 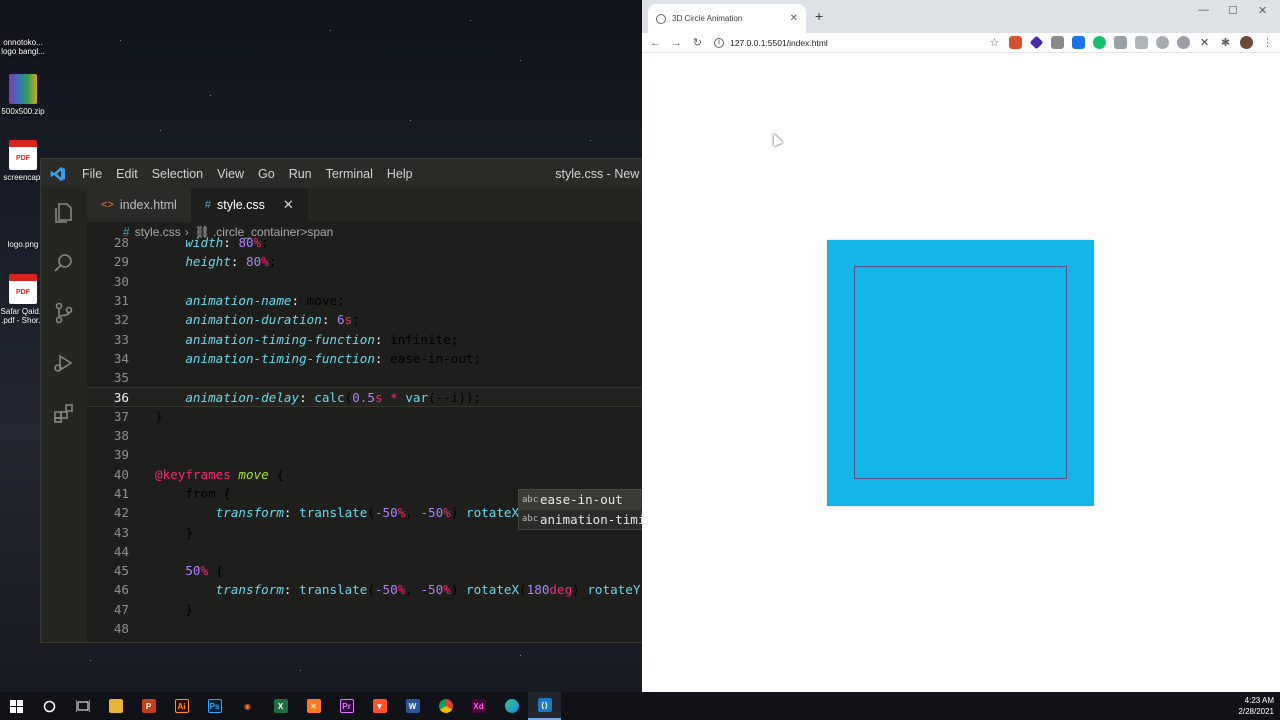 What do you see at coordinates (349, 174) in the screenshot?
I see `menu-terminal: Terminal` at bounding box center [349, 174].